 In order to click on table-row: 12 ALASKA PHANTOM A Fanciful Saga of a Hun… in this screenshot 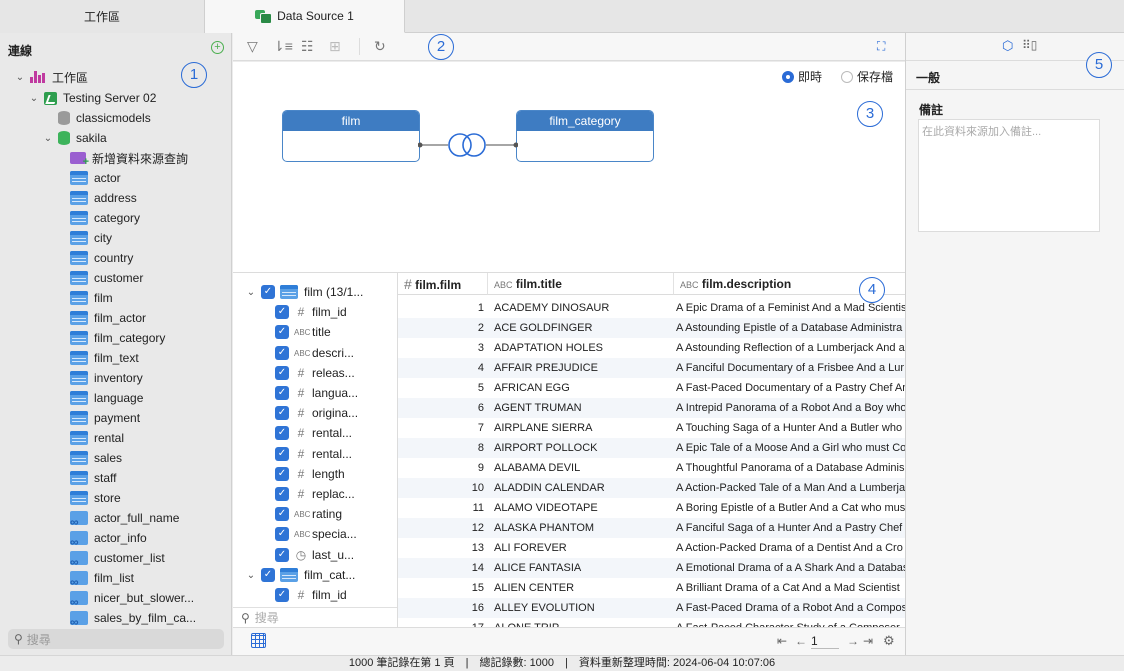, I will do `click(651, 528)`.